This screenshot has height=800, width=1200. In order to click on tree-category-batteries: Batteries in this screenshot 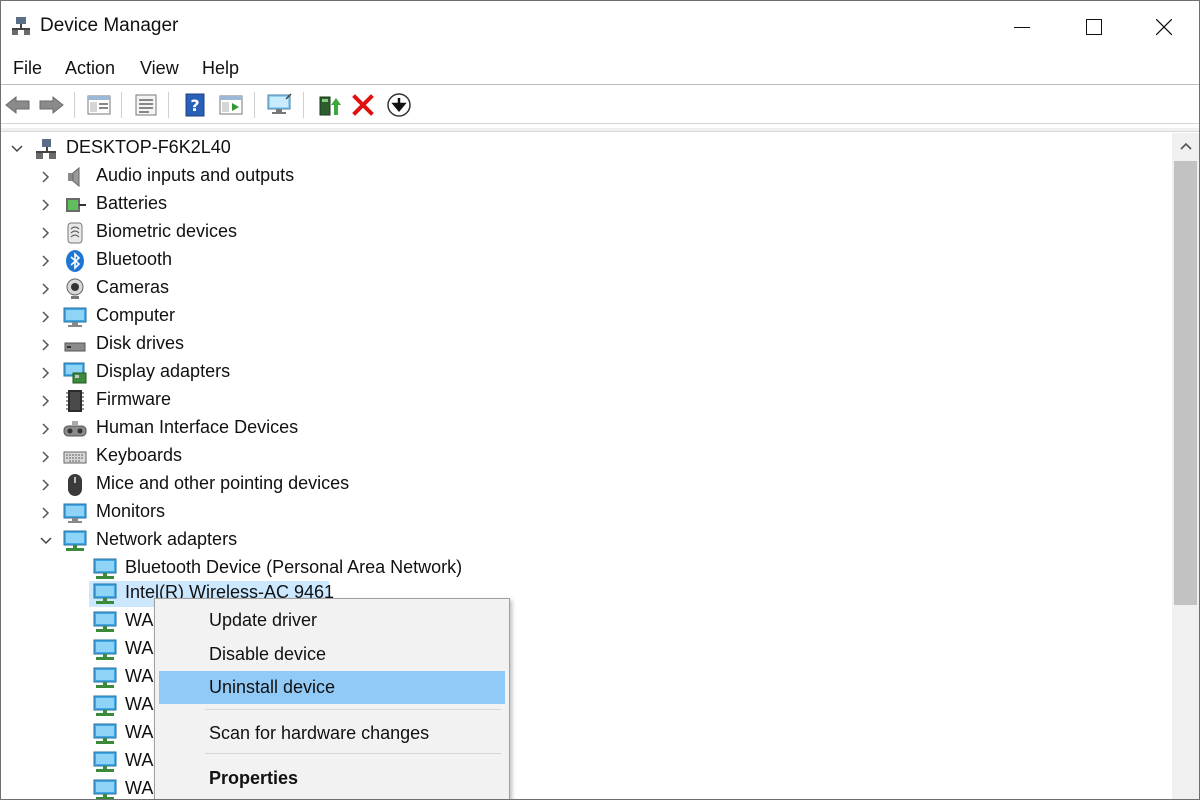, I will do `click(251, 205)`.